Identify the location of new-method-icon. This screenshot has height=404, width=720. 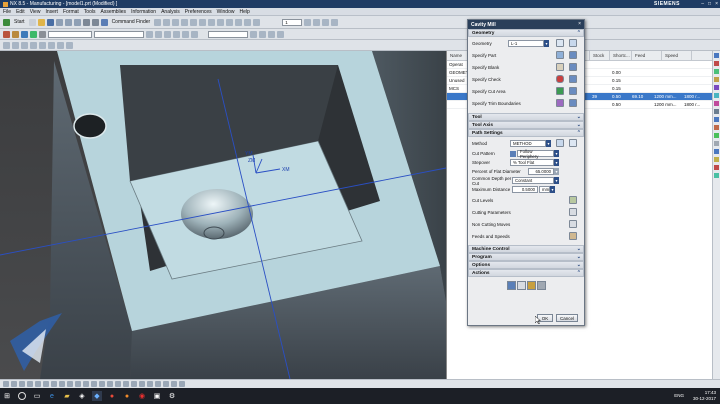
(560, 143).